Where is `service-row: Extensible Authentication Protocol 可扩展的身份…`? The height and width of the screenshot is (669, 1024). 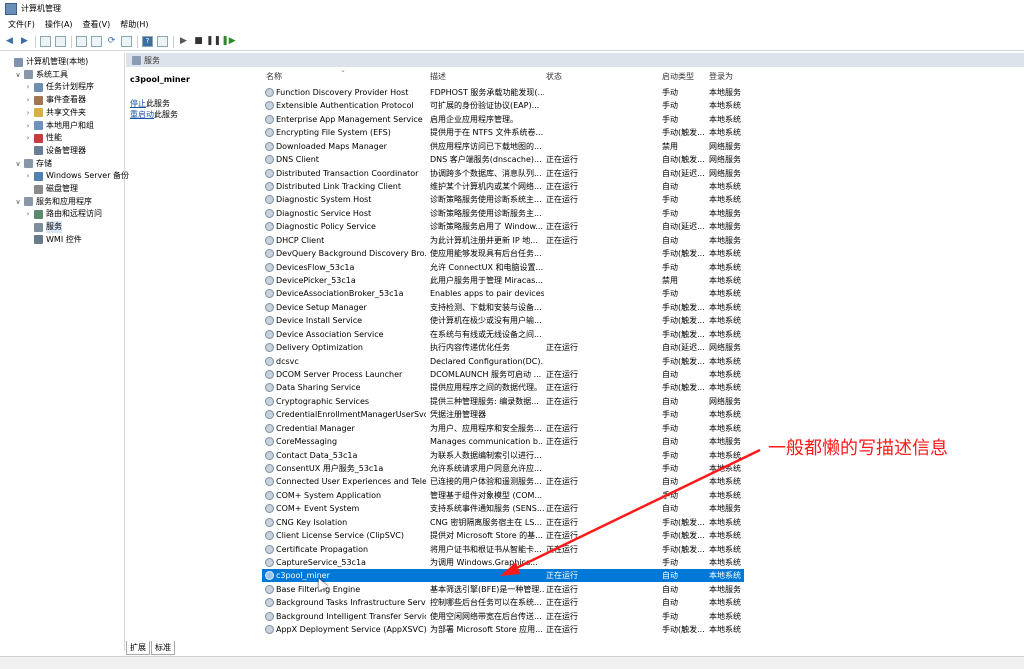
service-row: Extensible Authentication Protocol 可扩展的身份… is located at coordinates (503, 105).